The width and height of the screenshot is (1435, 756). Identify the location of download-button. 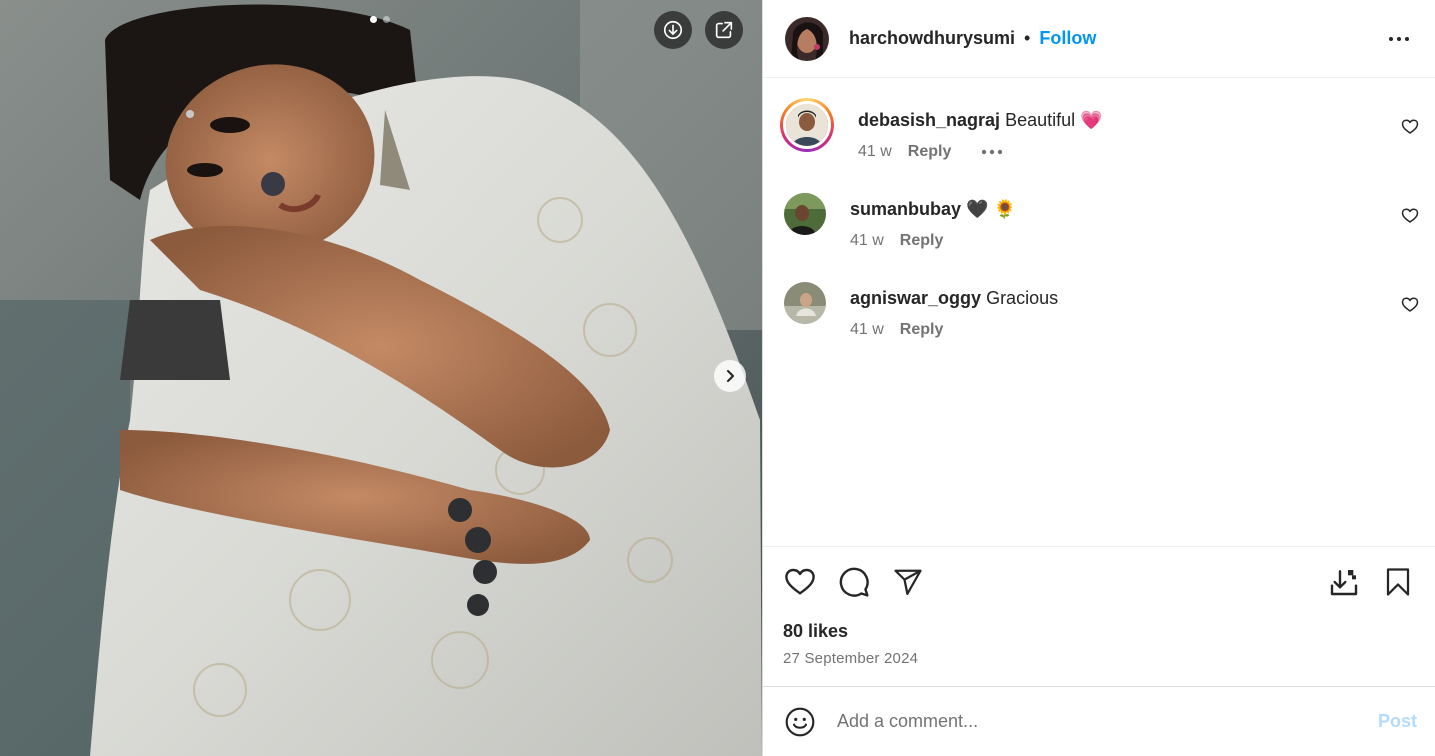
(673, 30).